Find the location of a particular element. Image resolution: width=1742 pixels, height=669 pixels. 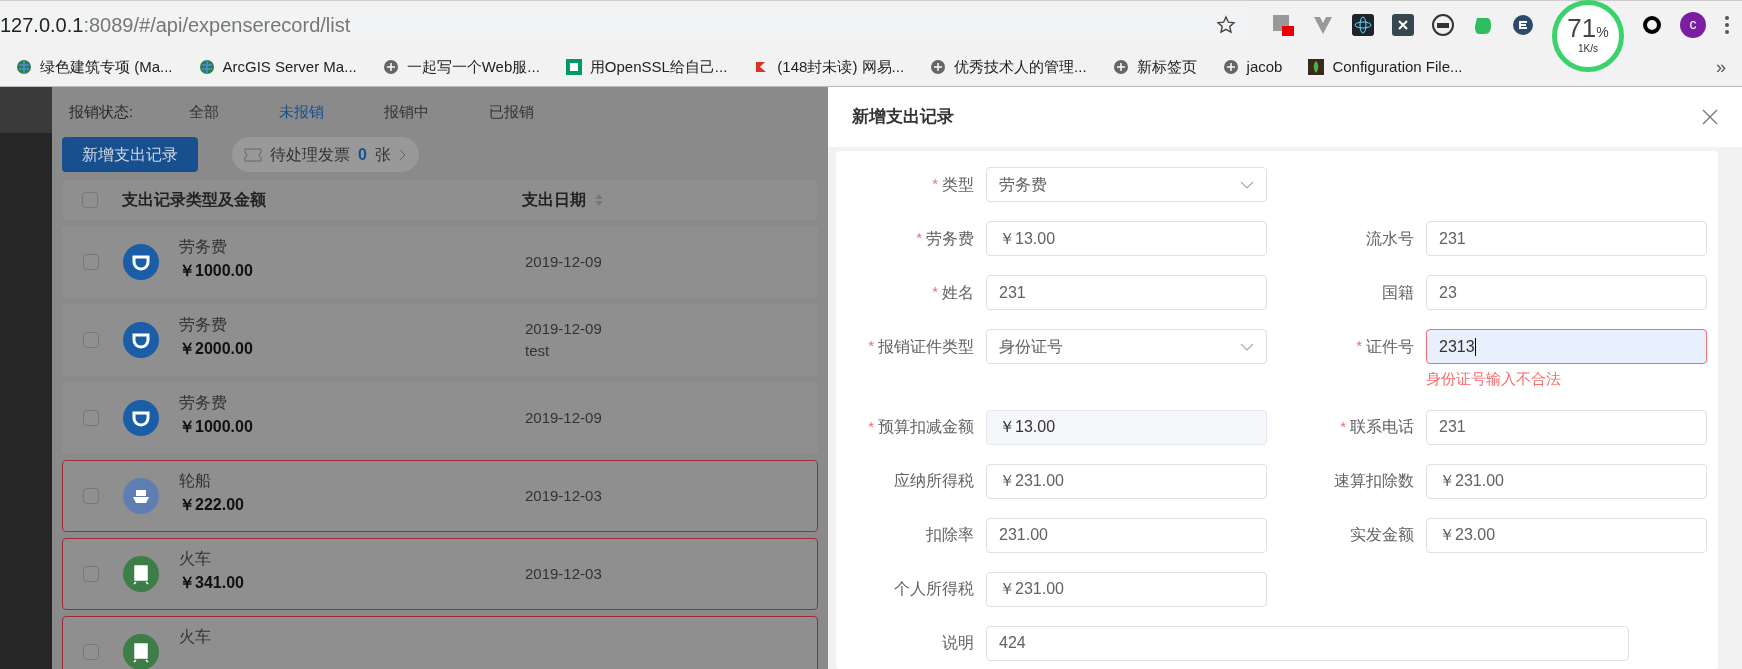

star-icon is located at coordinates (1226, 24).